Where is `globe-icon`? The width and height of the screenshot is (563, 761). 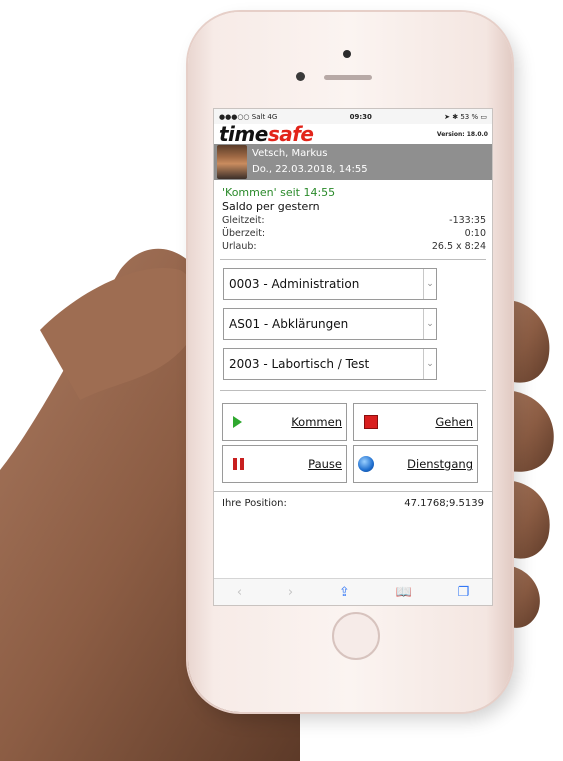
globe-icon is located at coordinates (366, 464).